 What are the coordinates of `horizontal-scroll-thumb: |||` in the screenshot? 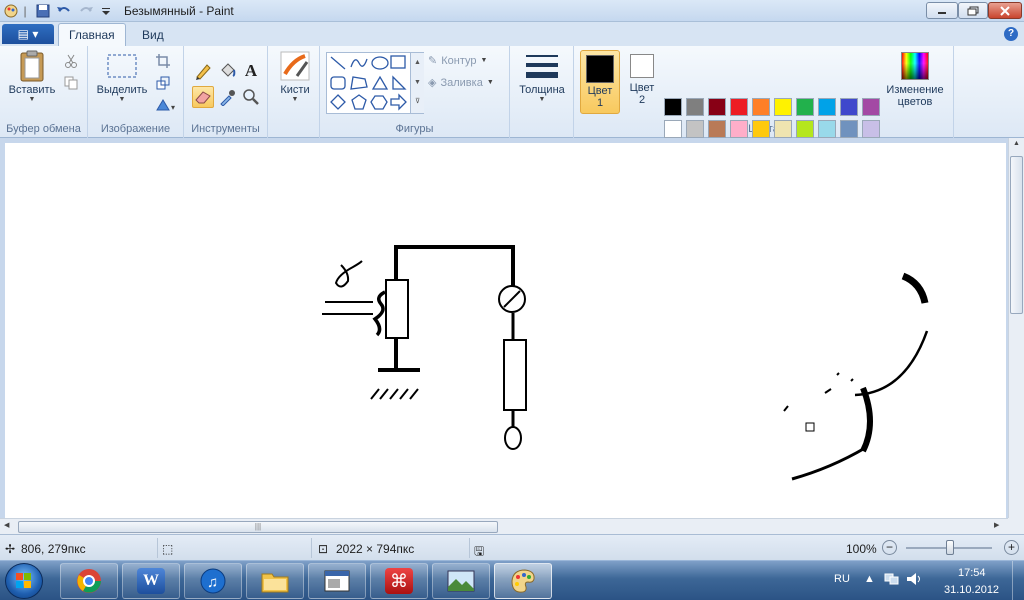 It's located at (258, 527).